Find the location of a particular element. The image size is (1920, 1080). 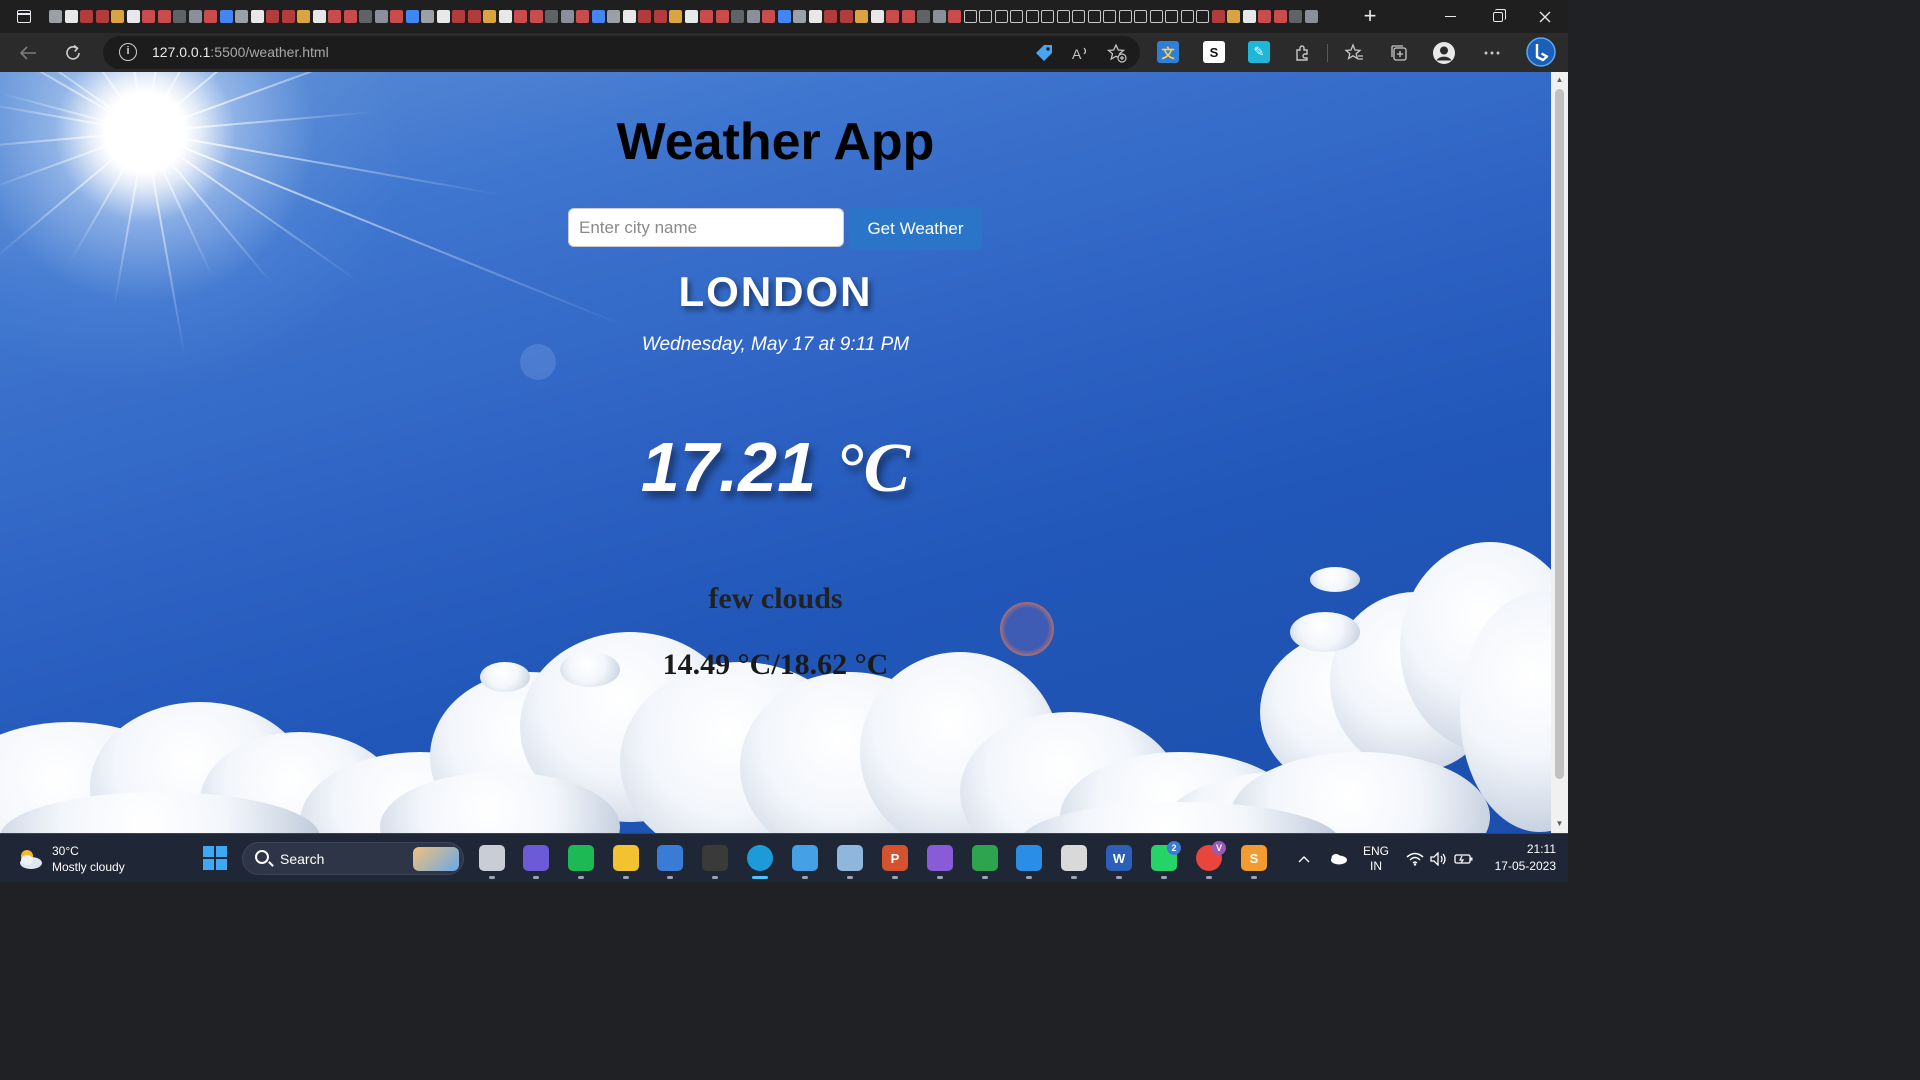

copilot-button is located at coordinates (1541, 52).